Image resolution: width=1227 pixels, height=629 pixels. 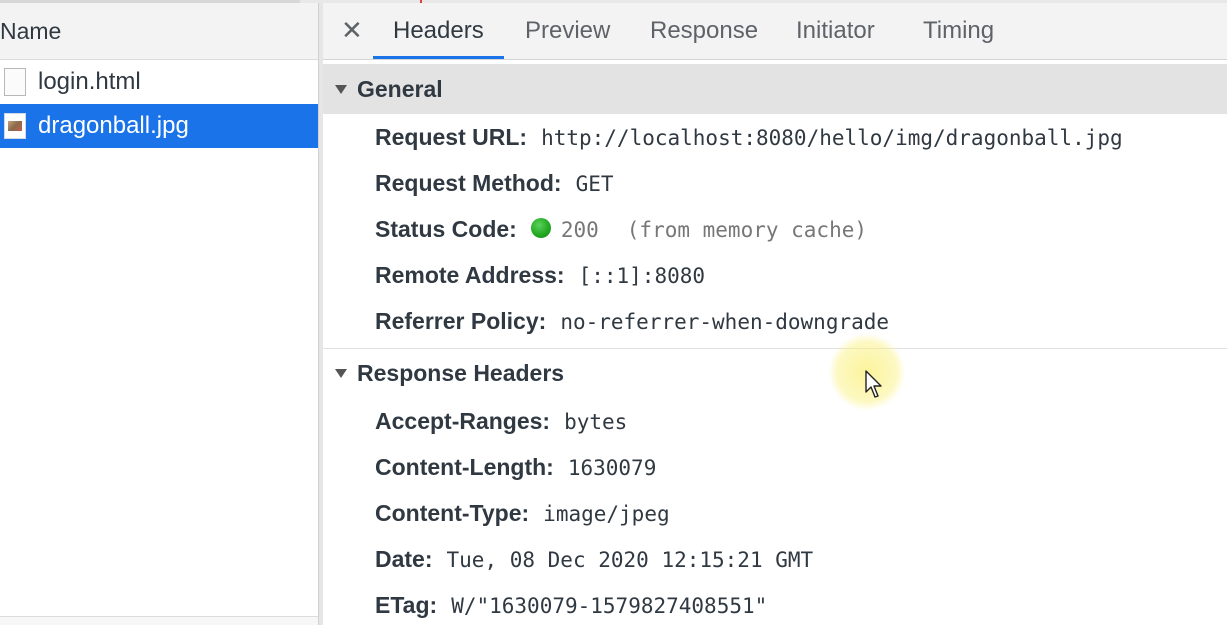 I want to click on request-row-dragonball-jpg: dragonball.jpg, so click(x=159, y=126).